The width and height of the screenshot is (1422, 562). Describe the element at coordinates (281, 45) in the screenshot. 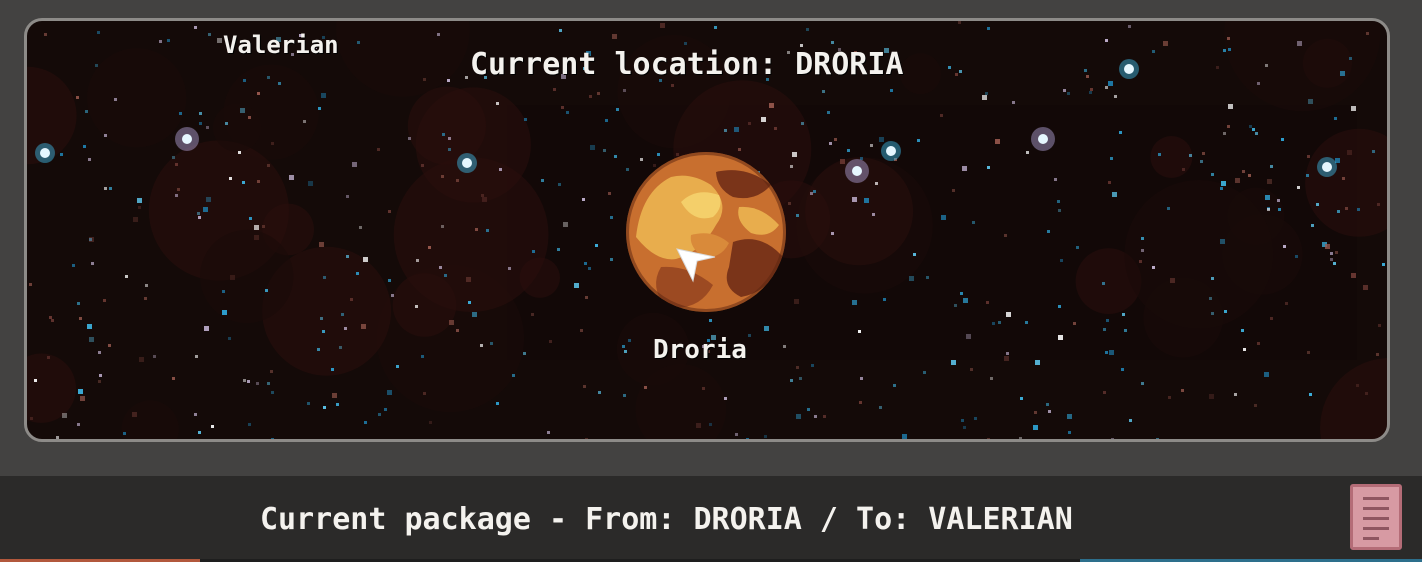

I see `planet-label-valerian: Valerian` at that location.